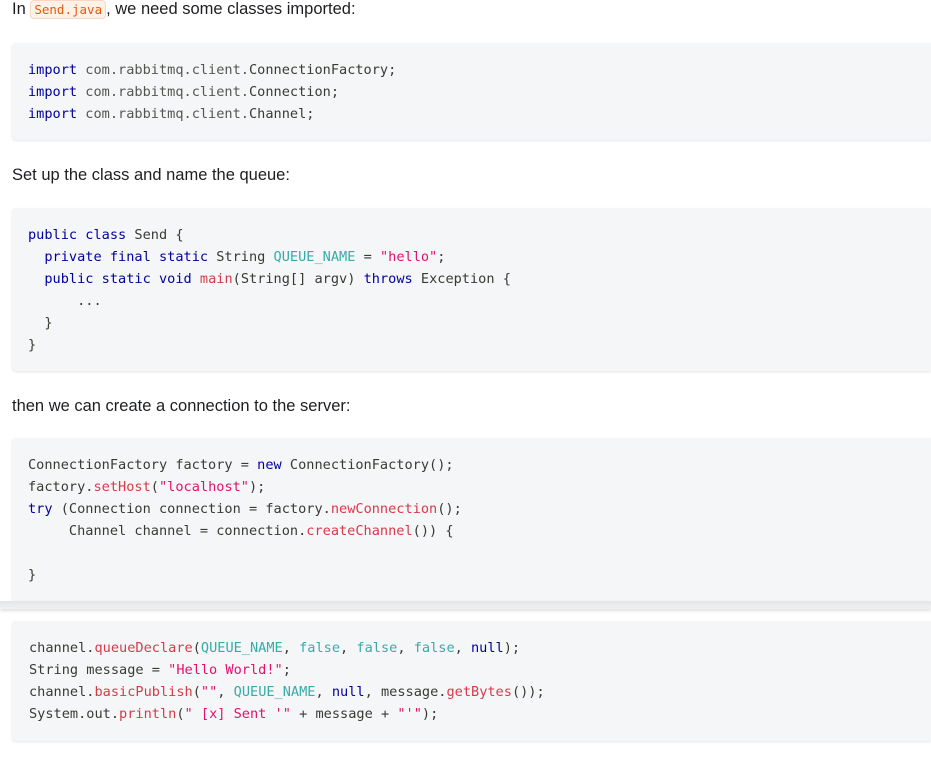 The width and height of the screenshot is (931, 757). I want to click on code-text: (Connection connection = factory., so click(191, 509).